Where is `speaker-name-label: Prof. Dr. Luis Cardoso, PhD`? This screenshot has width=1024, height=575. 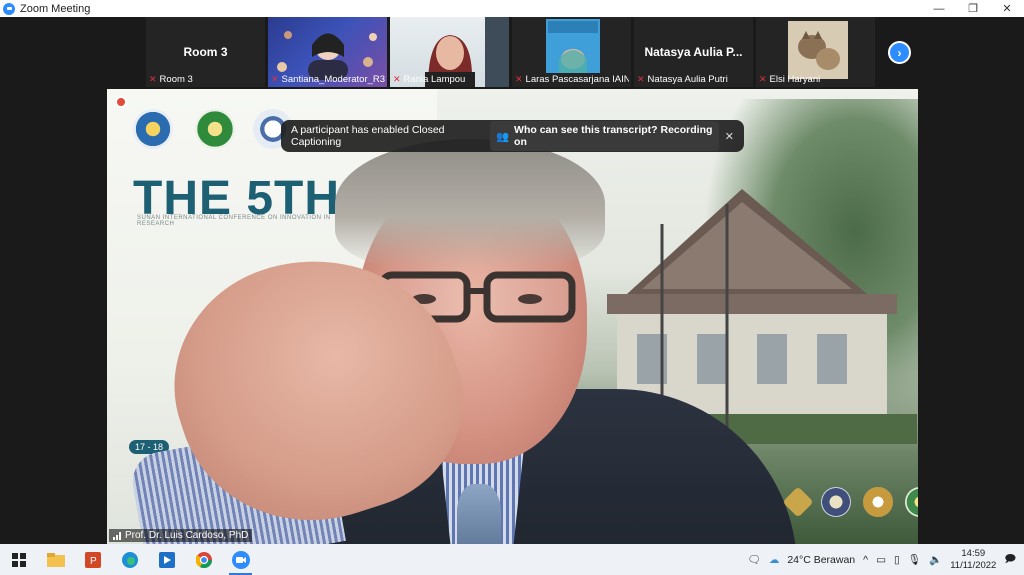
speaker-name-label: Prof. Dr. Luis Cardoso, PhD is located at coordinates (181, 535).